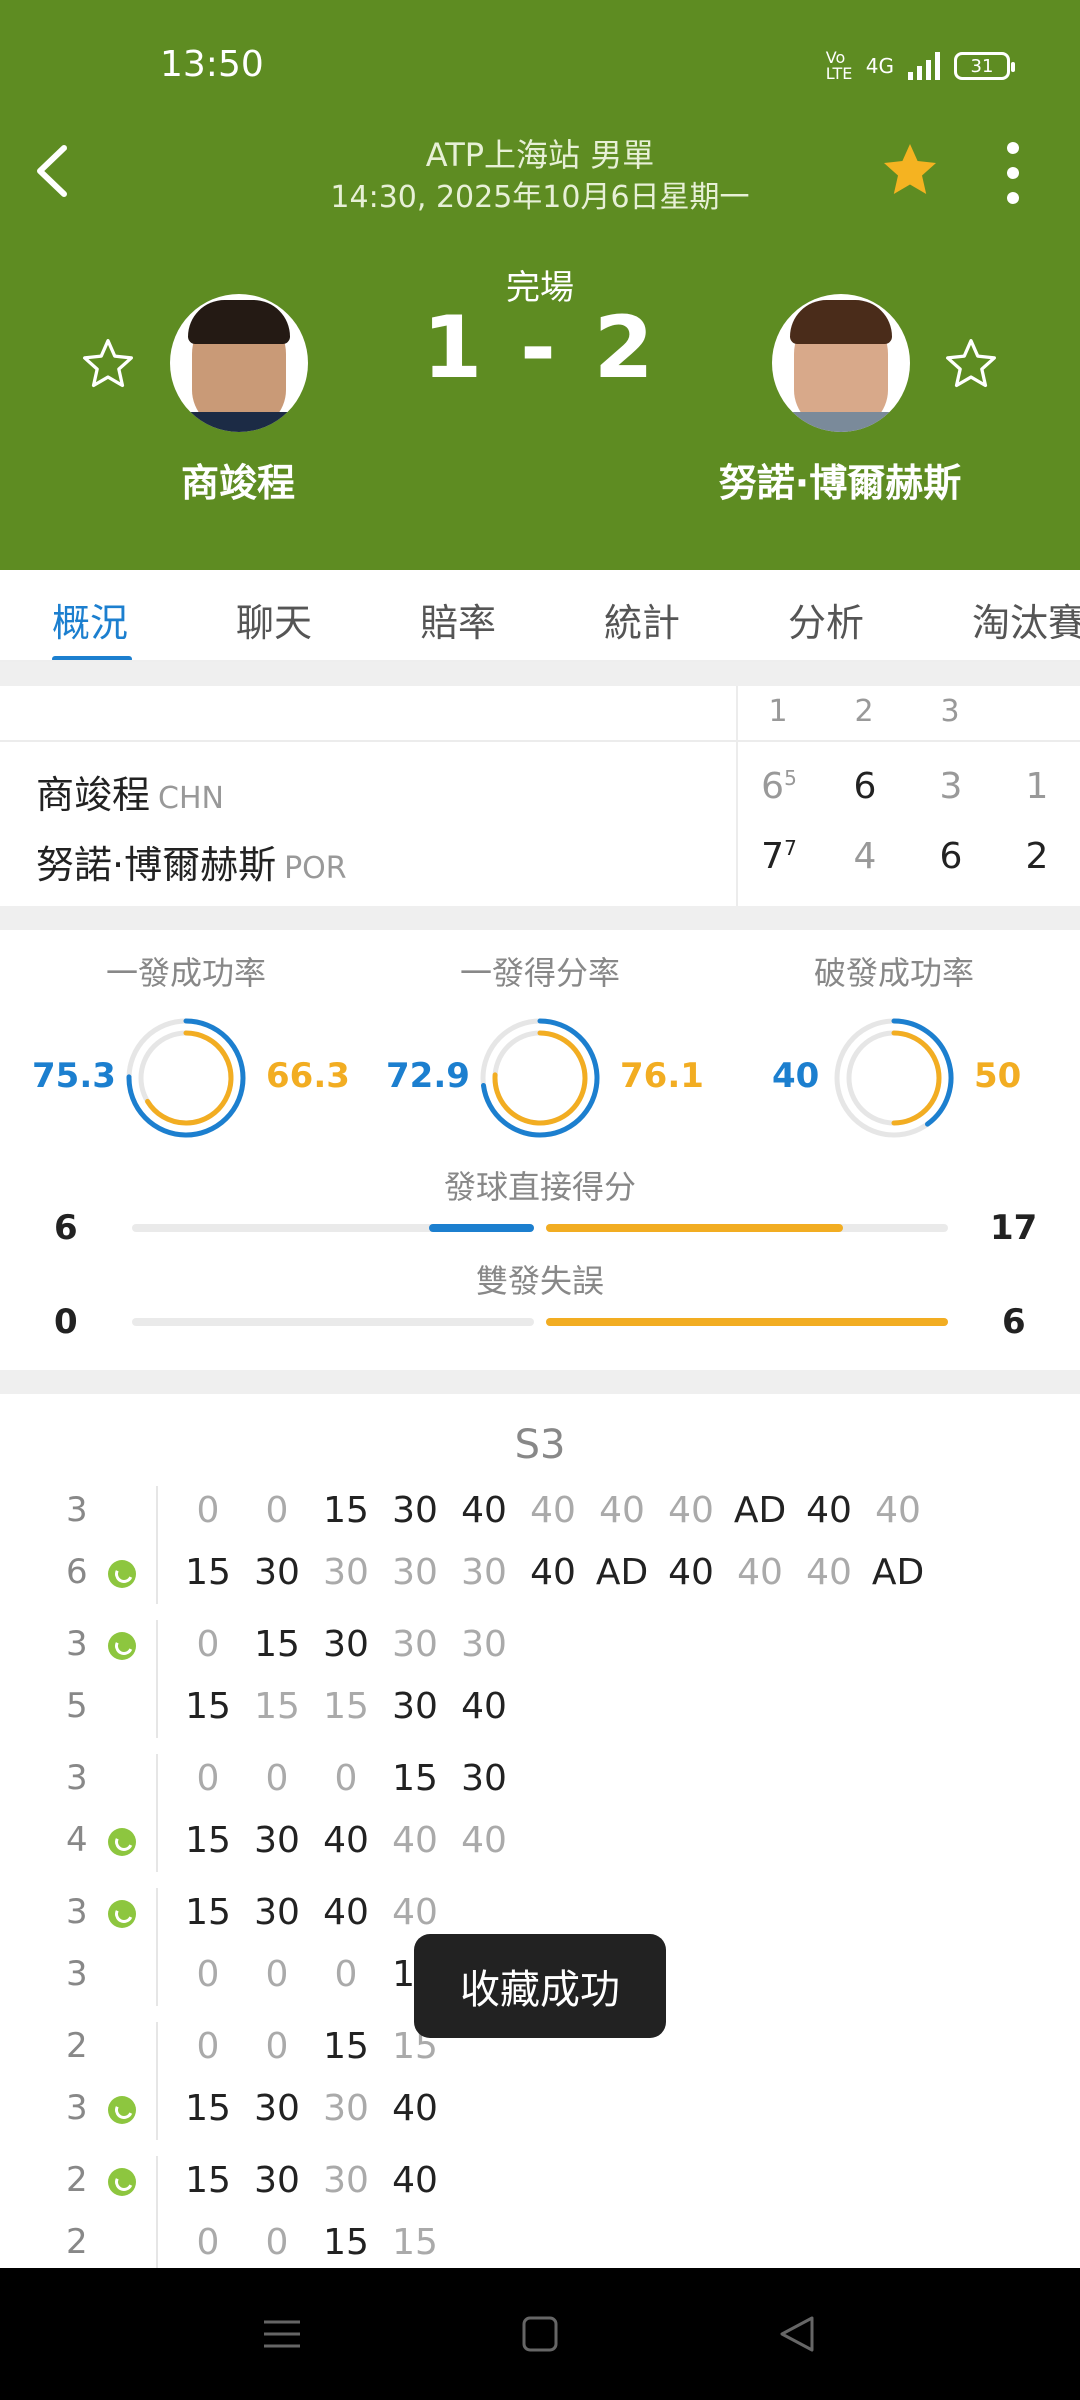  What do you see at coordinates (841, 363) in the screenshot?
I see `player2-avatar` at bounding box center [841, 363].